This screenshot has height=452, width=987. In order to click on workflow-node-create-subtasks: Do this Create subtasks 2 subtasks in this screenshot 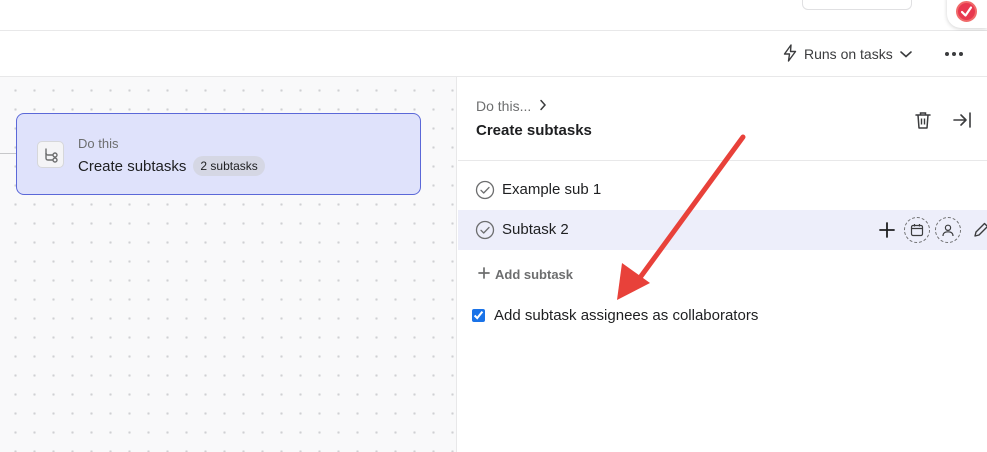, I will do `click(218, 154)`.